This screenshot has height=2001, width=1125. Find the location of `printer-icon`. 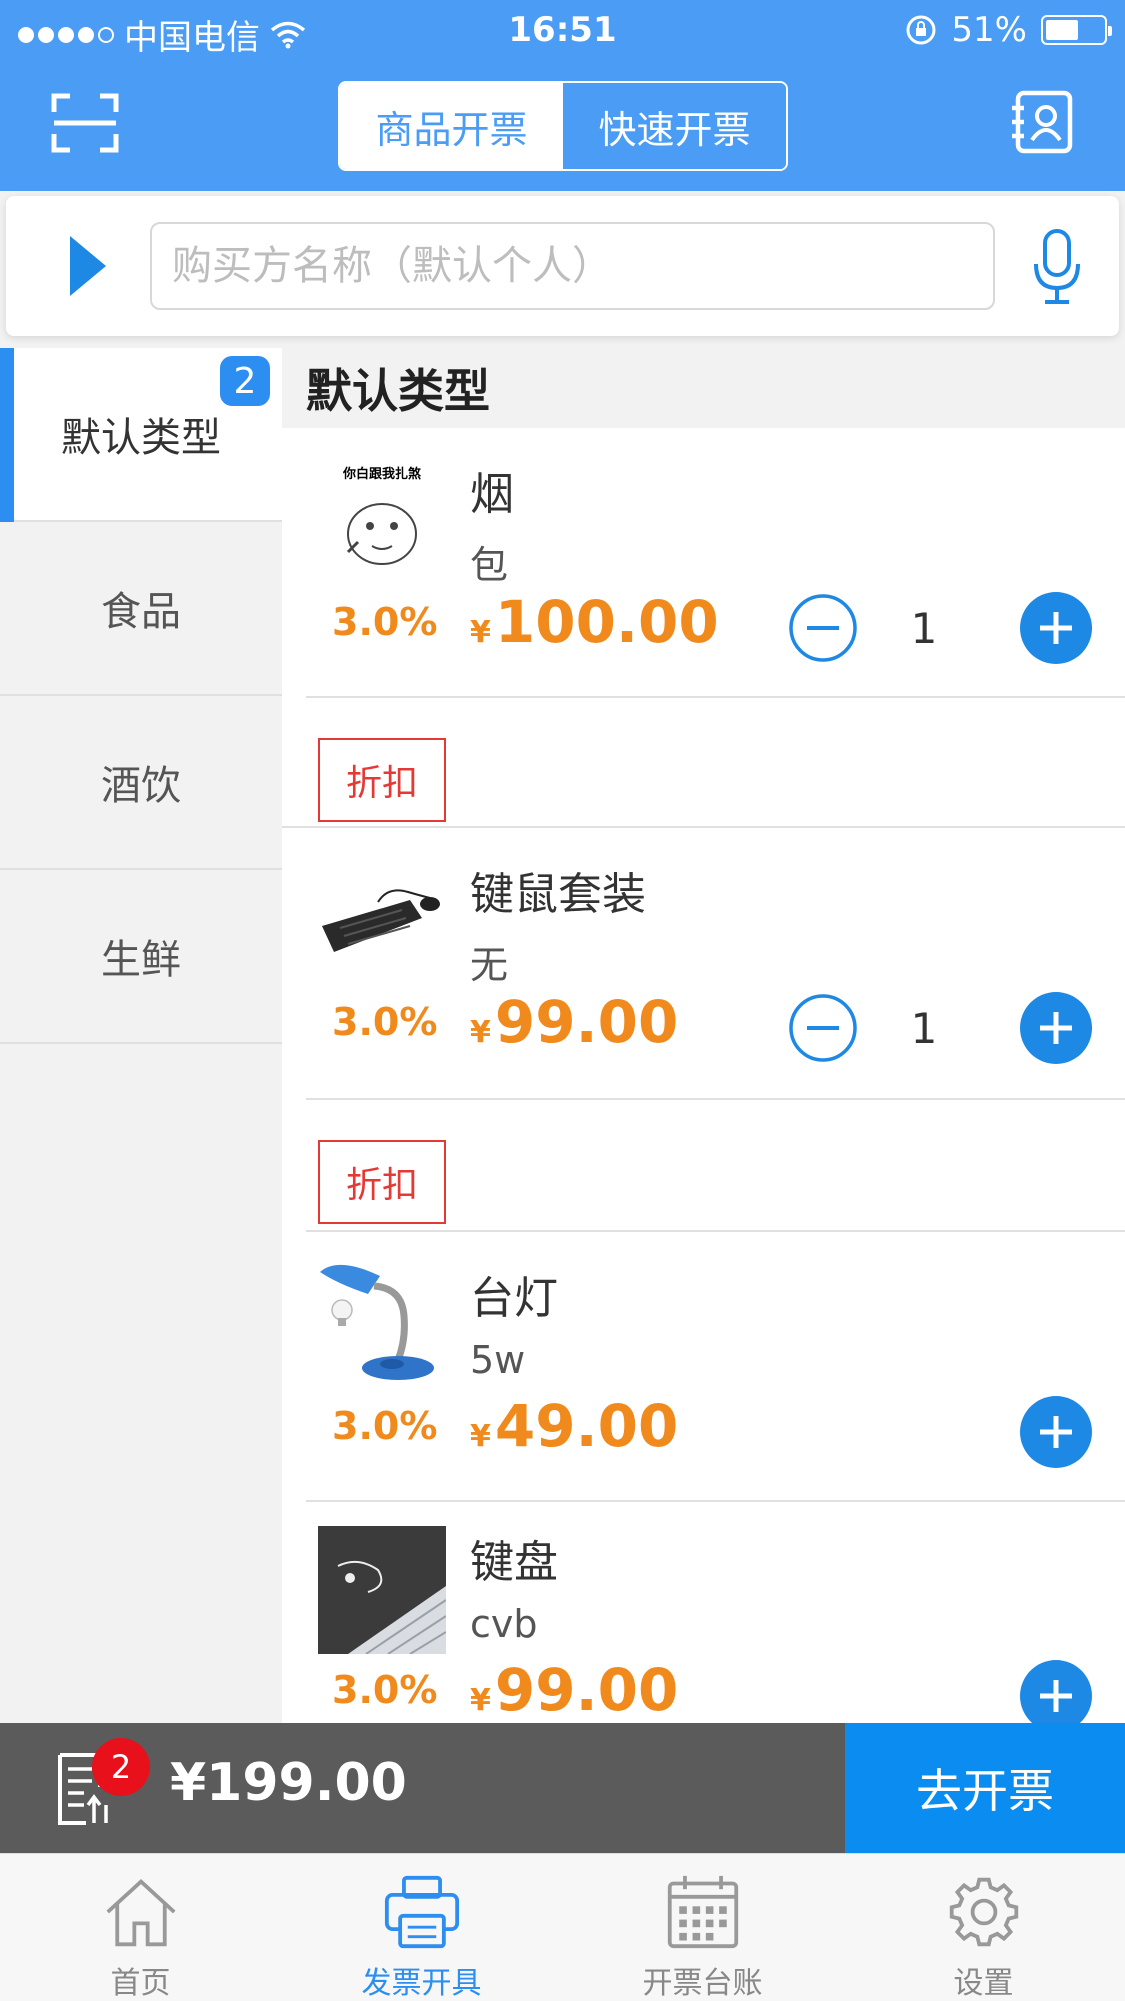

printer-icon is located at coordinates (421, 1912).